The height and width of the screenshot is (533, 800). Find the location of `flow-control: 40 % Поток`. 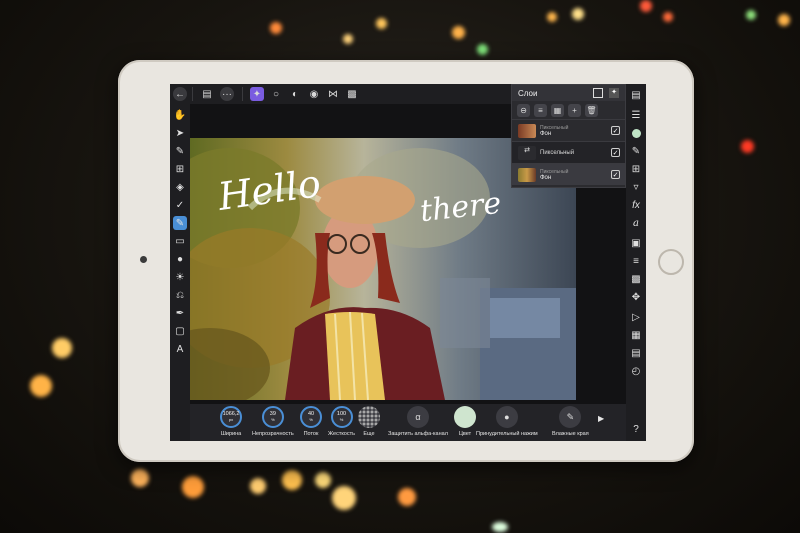

flow-control: 40 % Поток is located at coordinates (311, 421).